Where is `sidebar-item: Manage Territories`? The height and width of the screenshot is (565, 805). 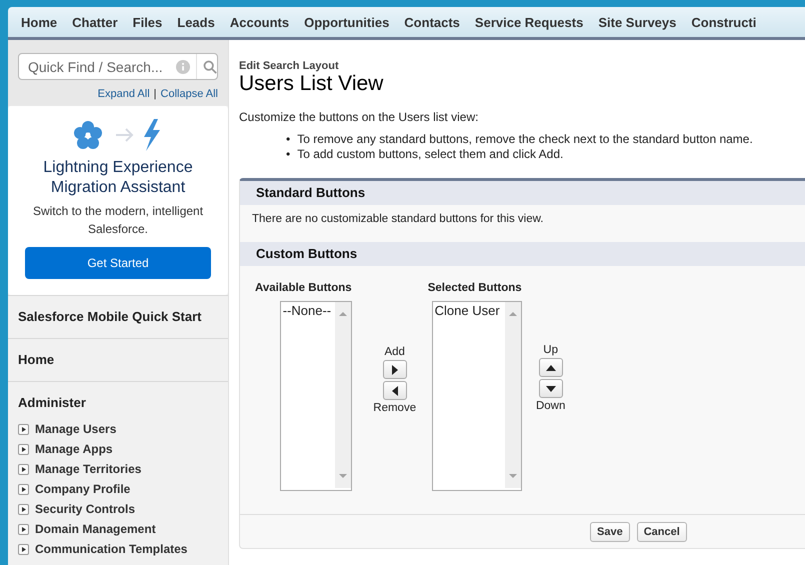
sidebar-item: Manage Territories is located at coordinates (88, 469).